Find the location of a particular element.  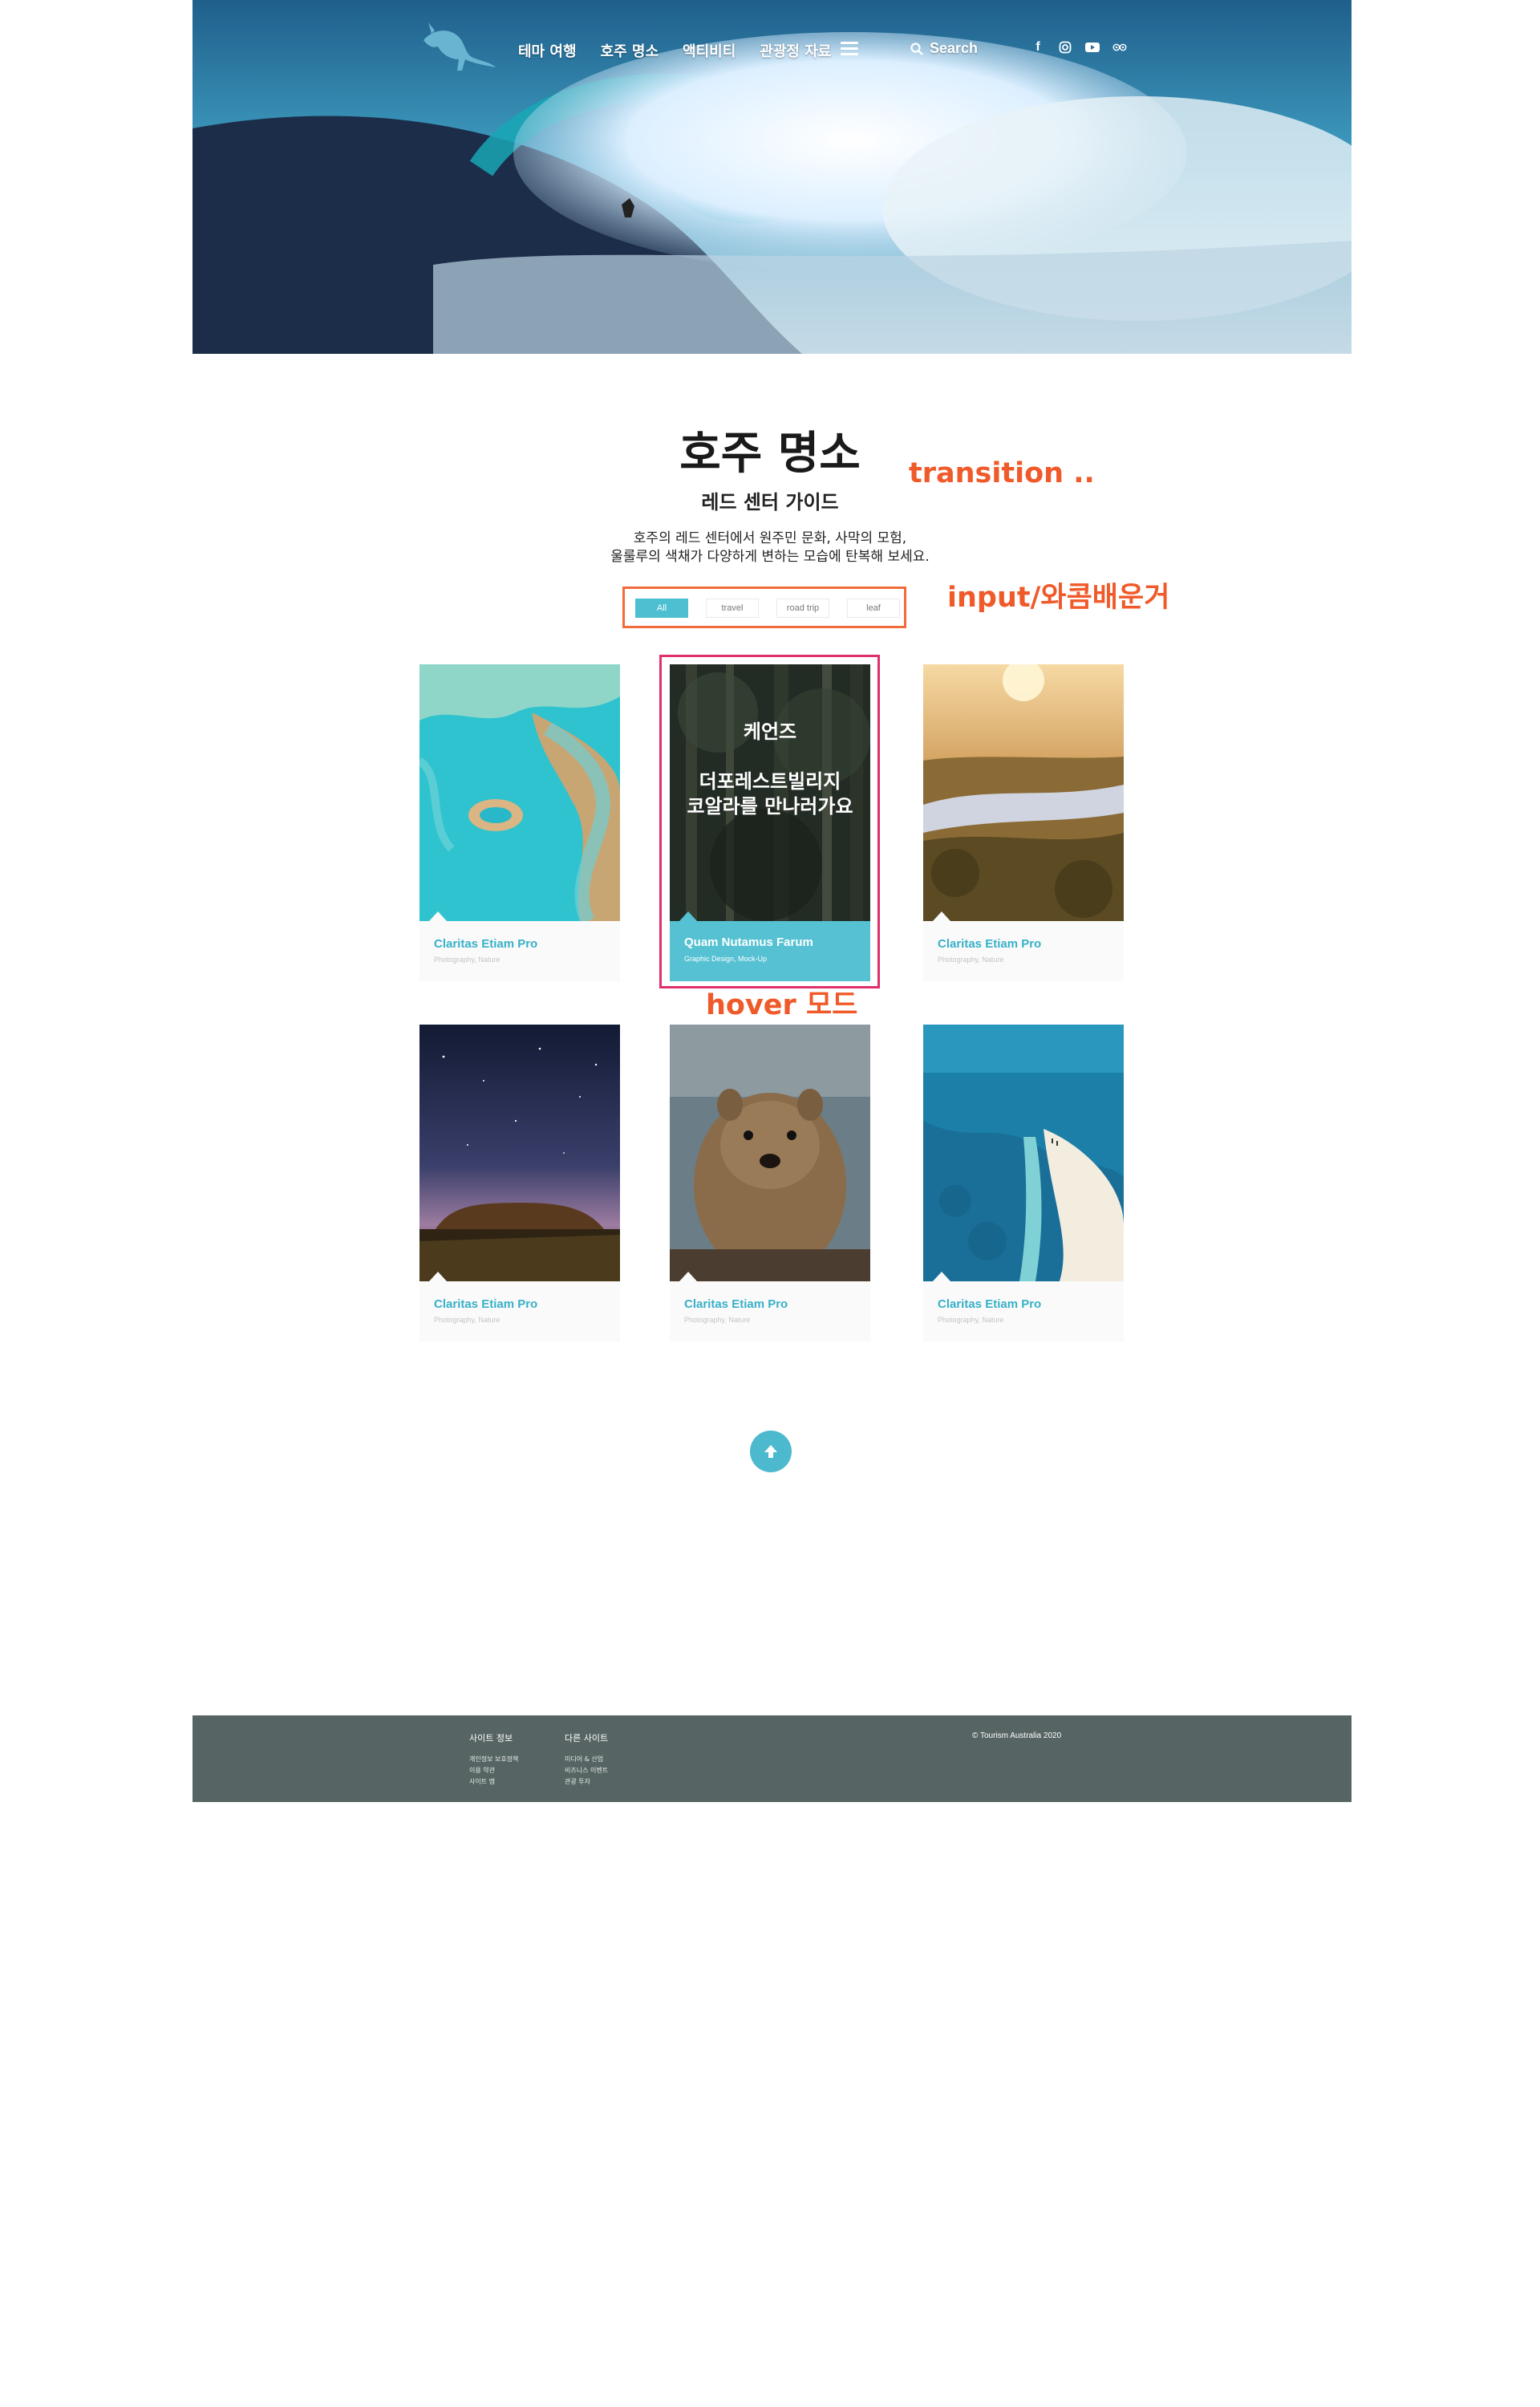

nav-theme-travel: 테마 여행 is located at coordinates (547, 50).